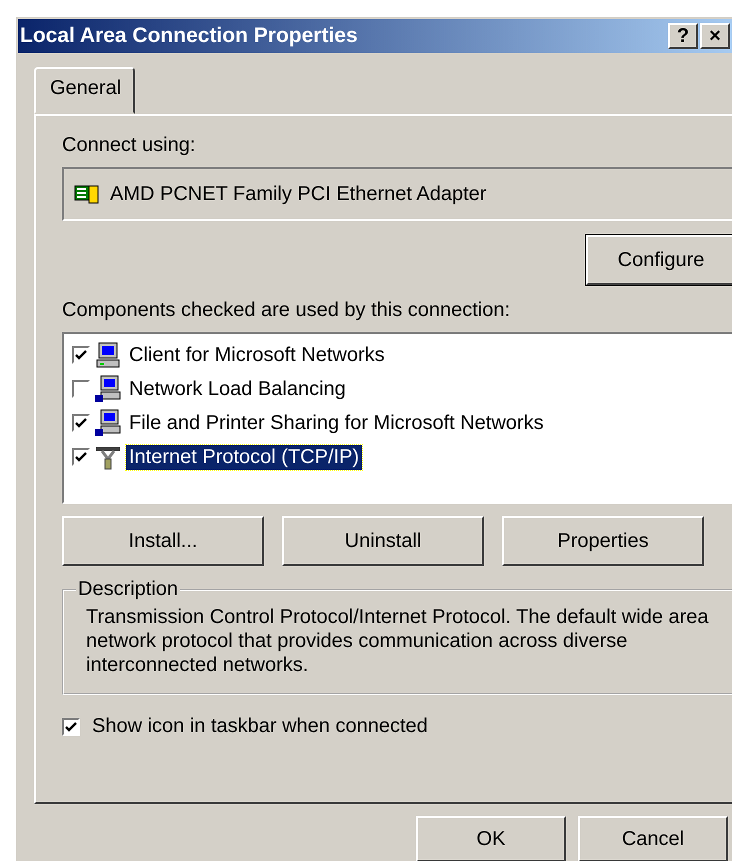 The height and width of the screenshot is (861, 732). Describe the element at coordinates (260, 726) in the screenshot. I see `checkbox-label: Show icon in taskbar when connected` at that location.